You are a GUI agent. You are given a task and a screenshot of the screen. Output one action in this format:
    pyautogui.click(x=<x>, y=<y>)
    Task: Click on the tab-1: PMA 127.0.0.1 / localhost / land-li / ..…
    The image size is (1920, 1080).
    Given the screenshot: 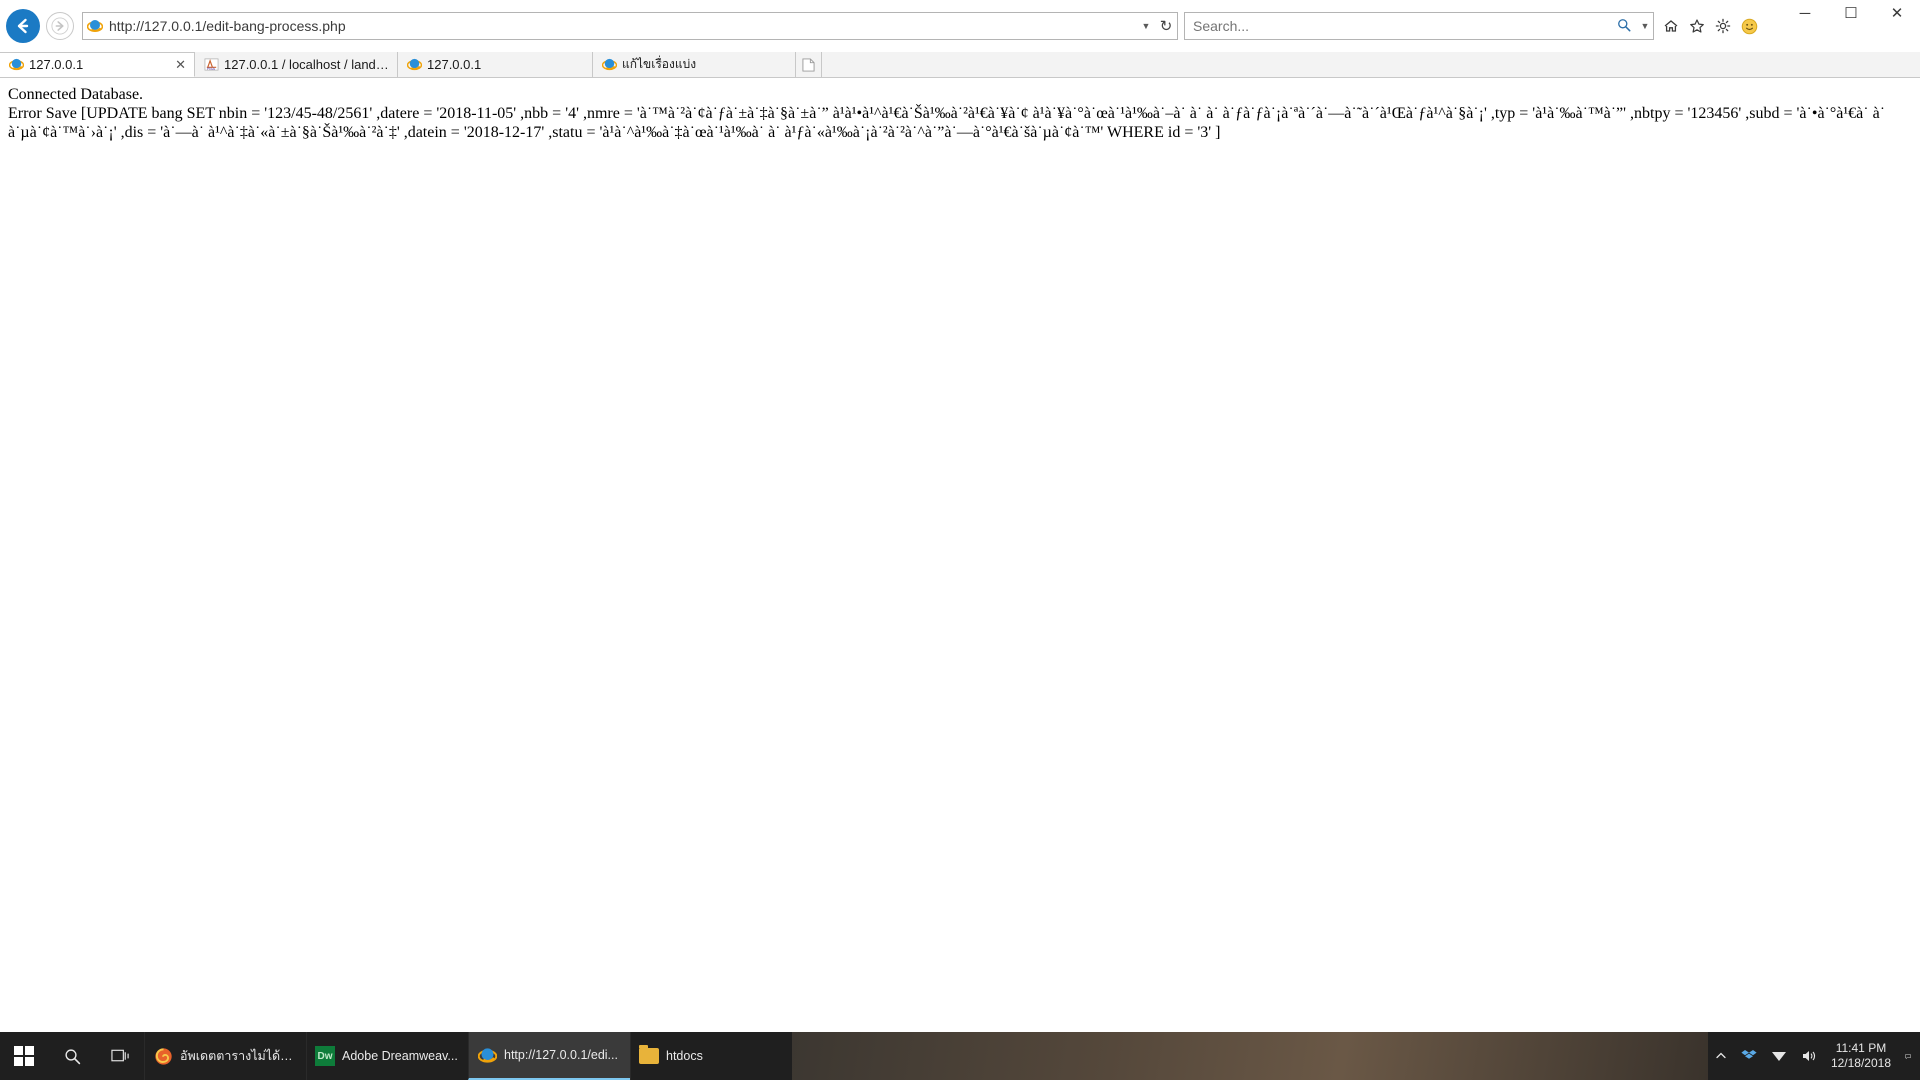 What is the action you would take?
    pyautogui.click(x=296, y=64)
    